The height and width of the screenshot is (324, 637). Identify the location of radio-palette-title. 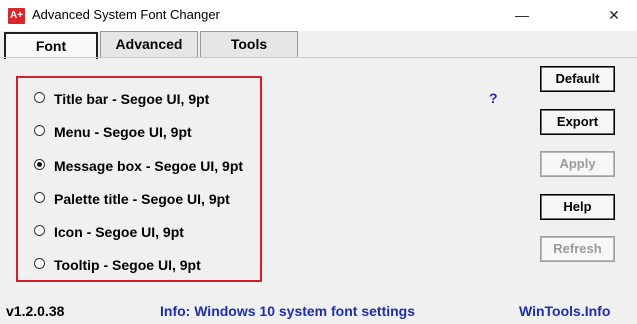
(39, 197).